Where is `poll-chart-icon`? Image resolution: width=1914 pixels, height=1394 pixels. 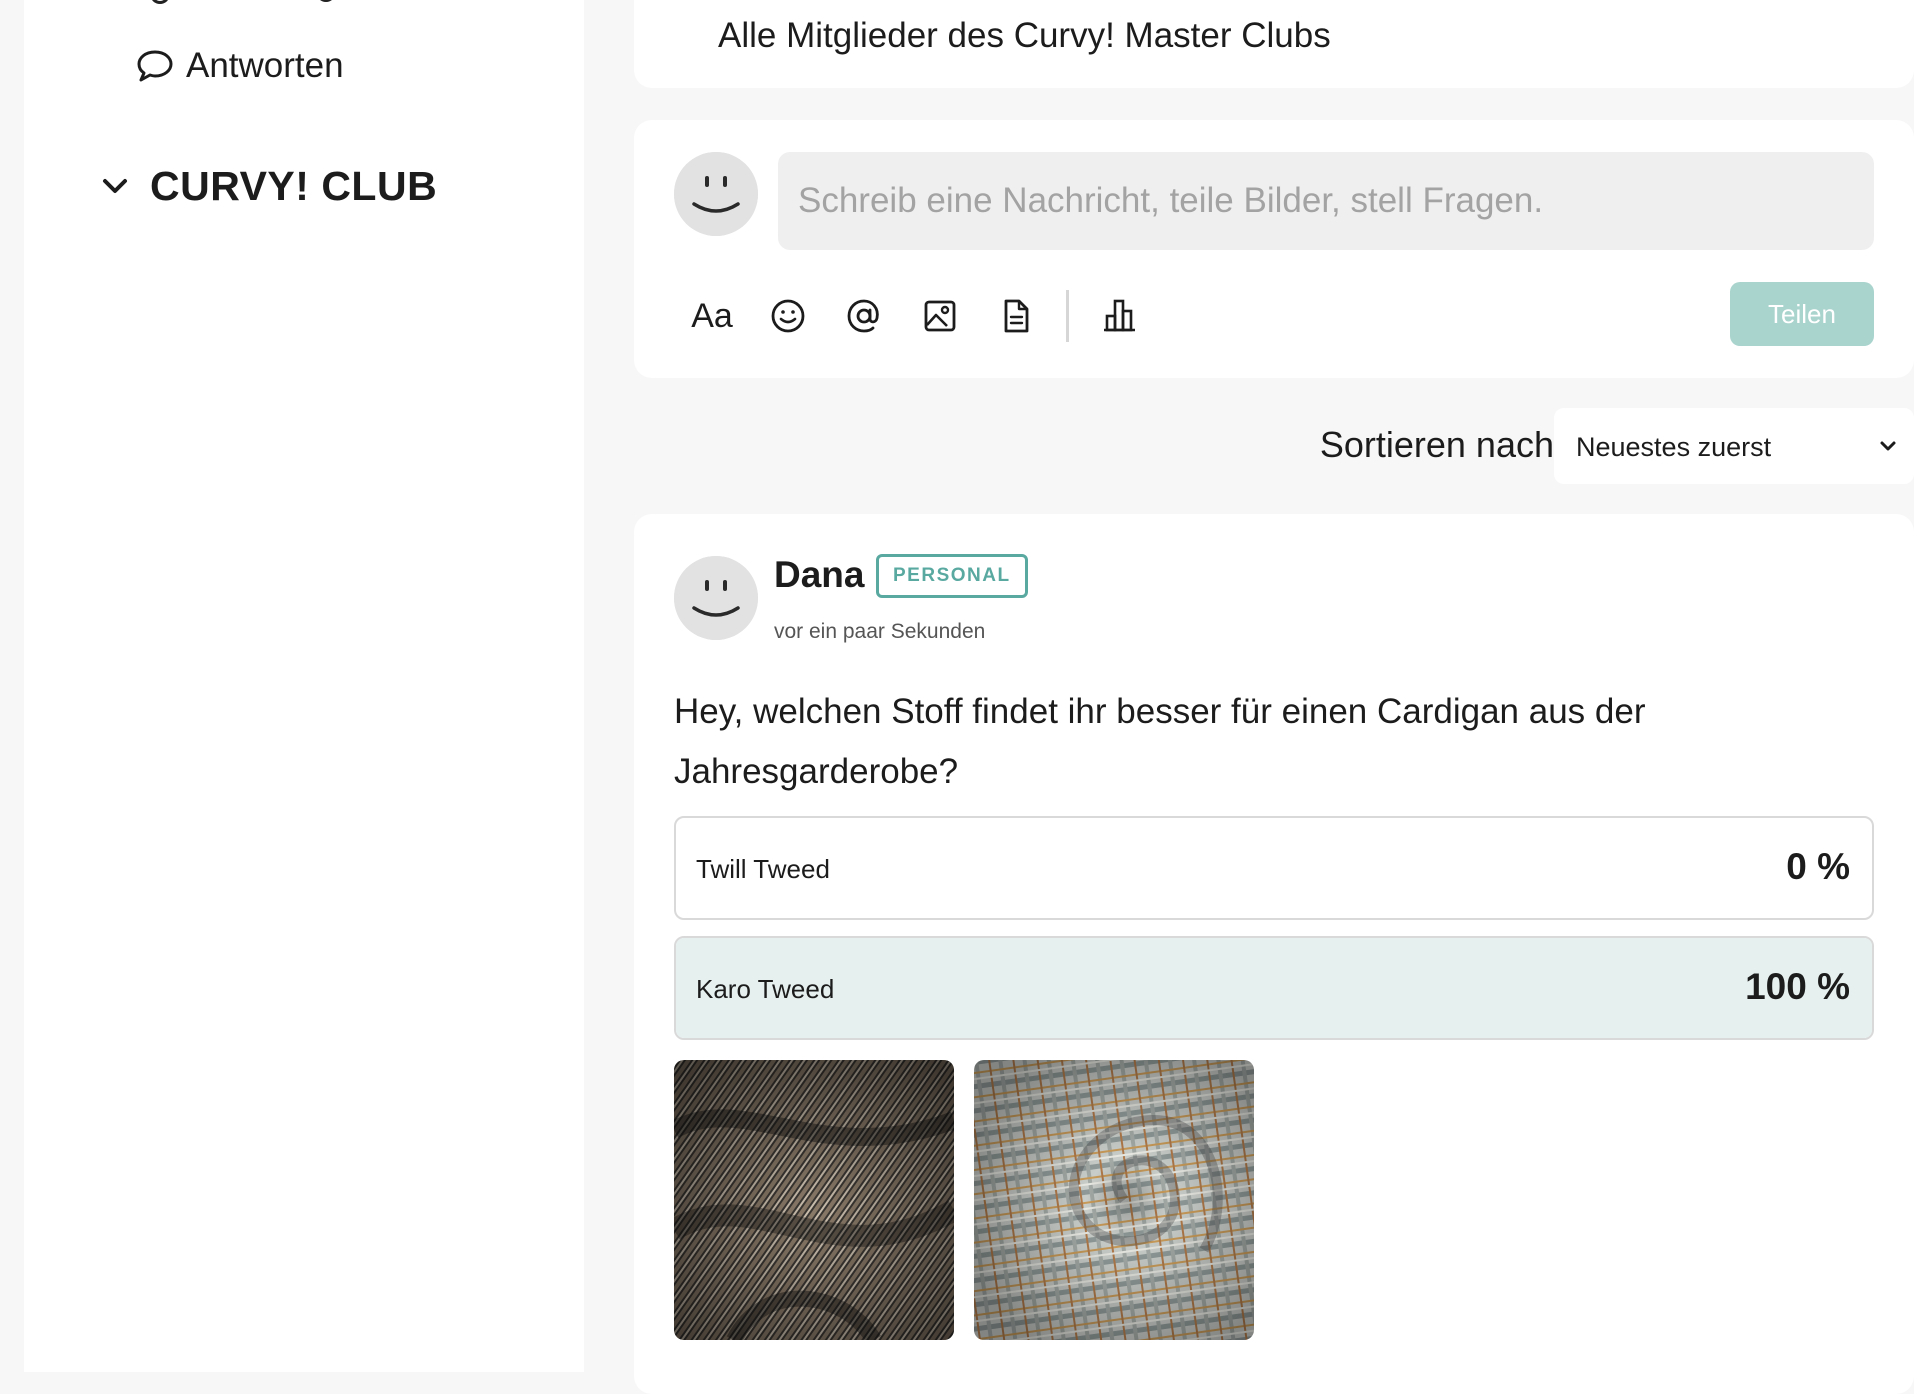 poll-chart-icon is located at coordinates (1119, 315).